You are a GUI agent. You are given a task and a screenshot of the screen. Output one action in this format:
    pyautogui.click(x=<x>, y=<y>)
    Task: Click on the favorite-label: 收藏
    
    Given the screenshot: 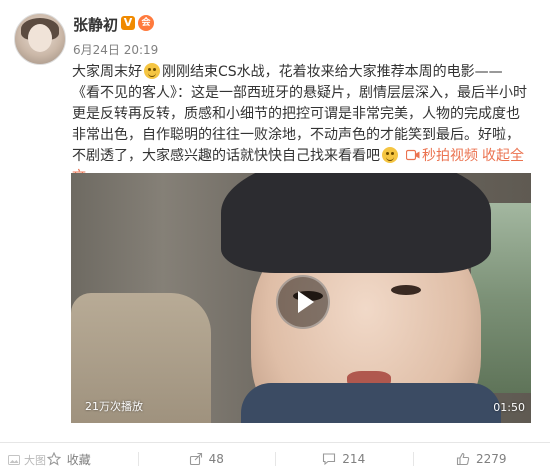 What is the action you would take?
    pyautogui.click(x=79, y=459)
    